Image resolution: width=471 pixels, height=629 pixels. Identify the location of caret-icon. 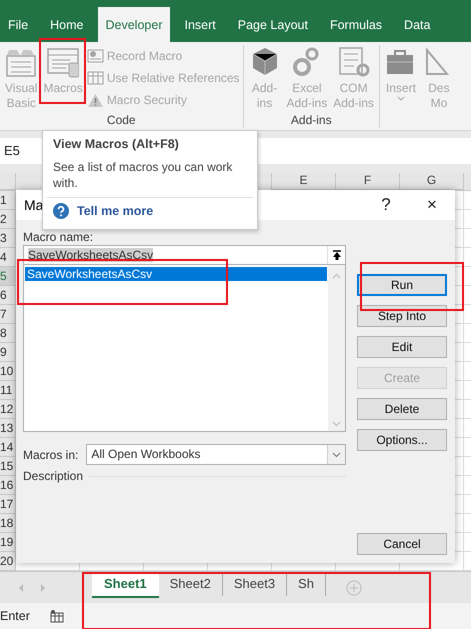
(400, 99).